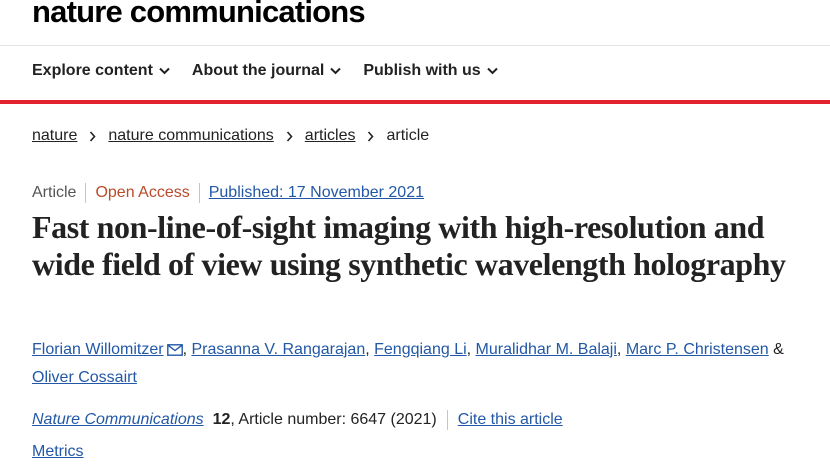 The height and width of the screenshot is (469, 830). What do you see at coordinates (199, 15) in the screenshot?
I see `brand-logo: nature communications` at bounding box center [199, 15].